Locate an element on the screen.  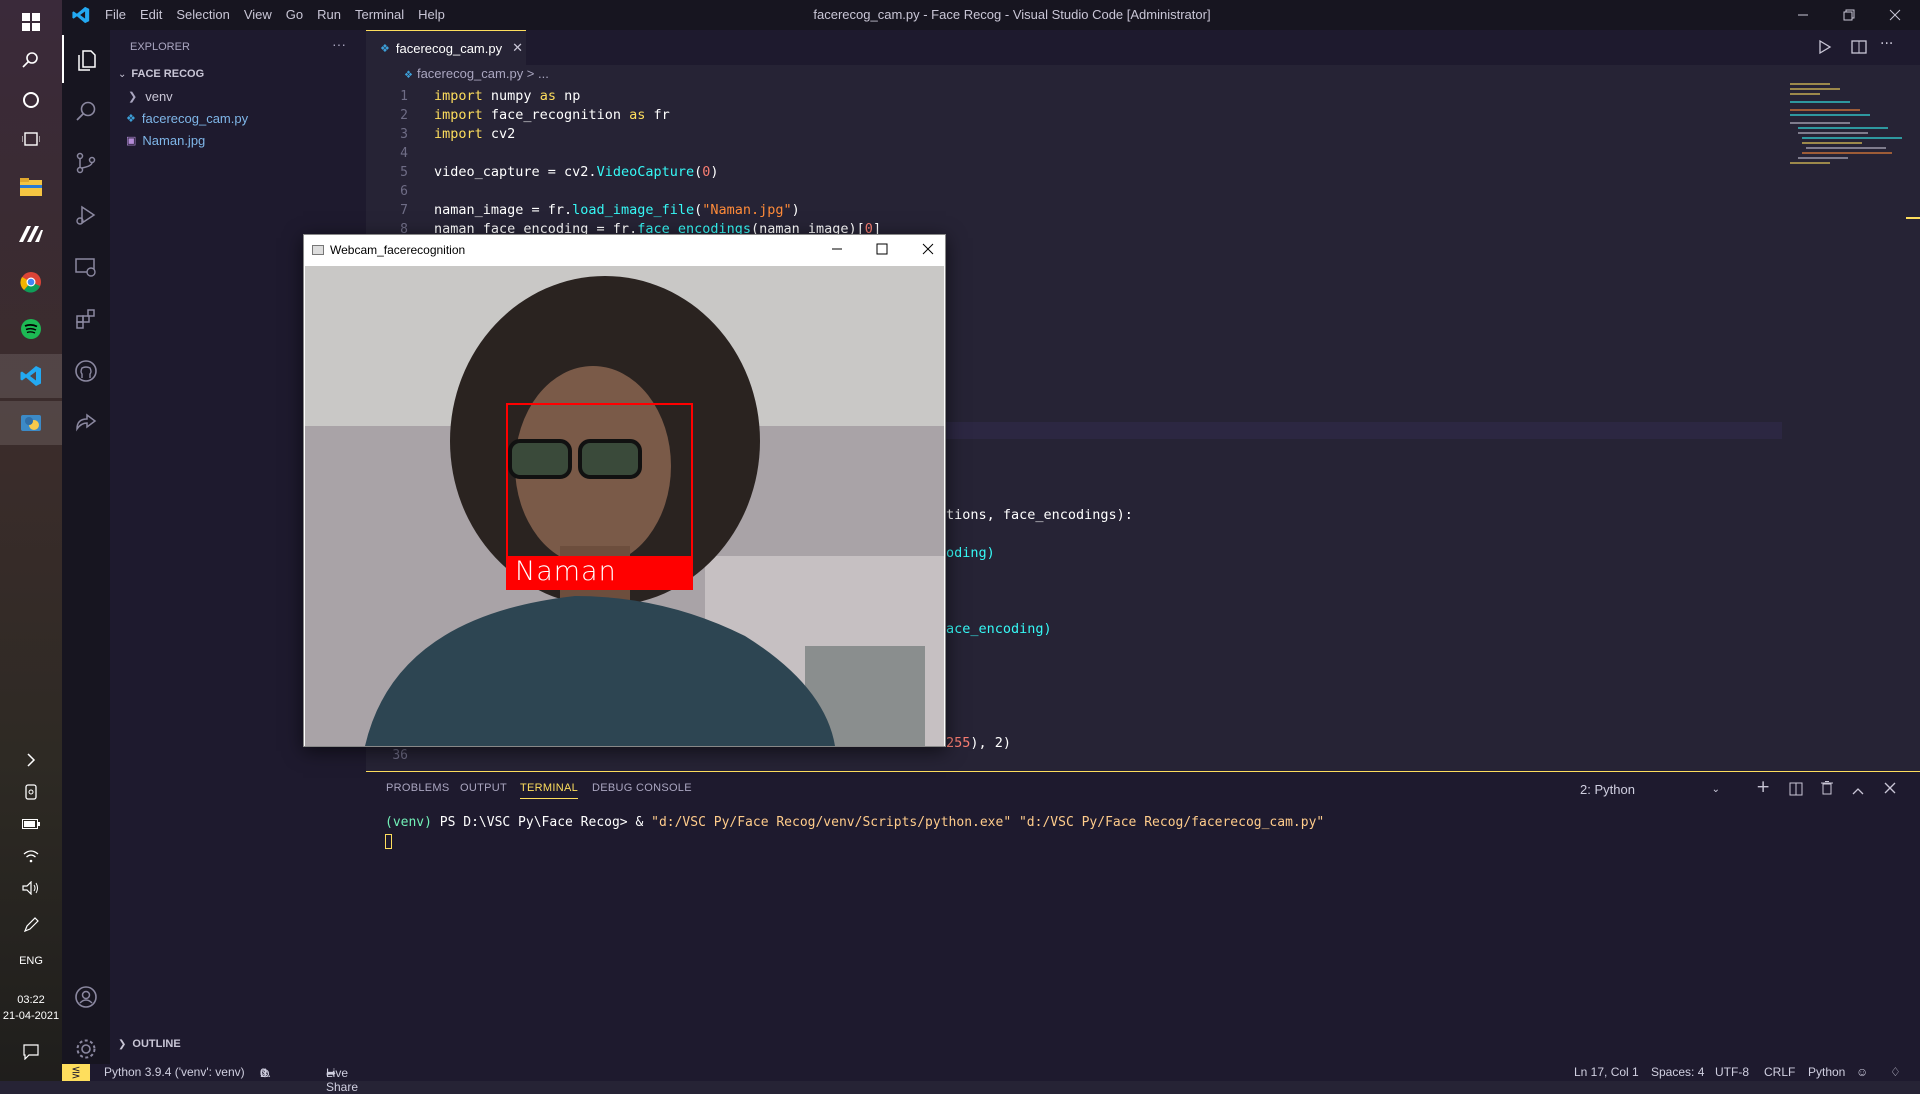
terminal-select: 2: Python ⌄ is located at coordinates (1650, 789).